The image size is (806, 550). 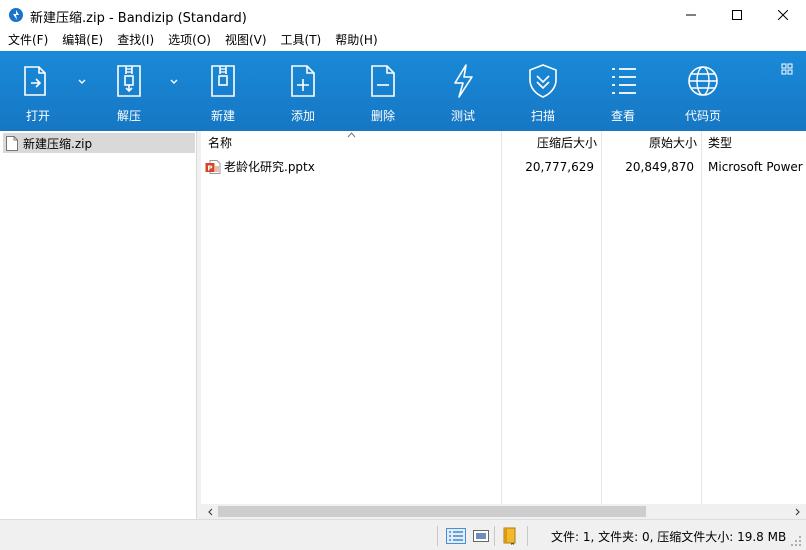 What do you see at coordinates (356, 40) in the screenshot?
I see `menu-help: 帮助(H)` at bounding box center [356, 40].